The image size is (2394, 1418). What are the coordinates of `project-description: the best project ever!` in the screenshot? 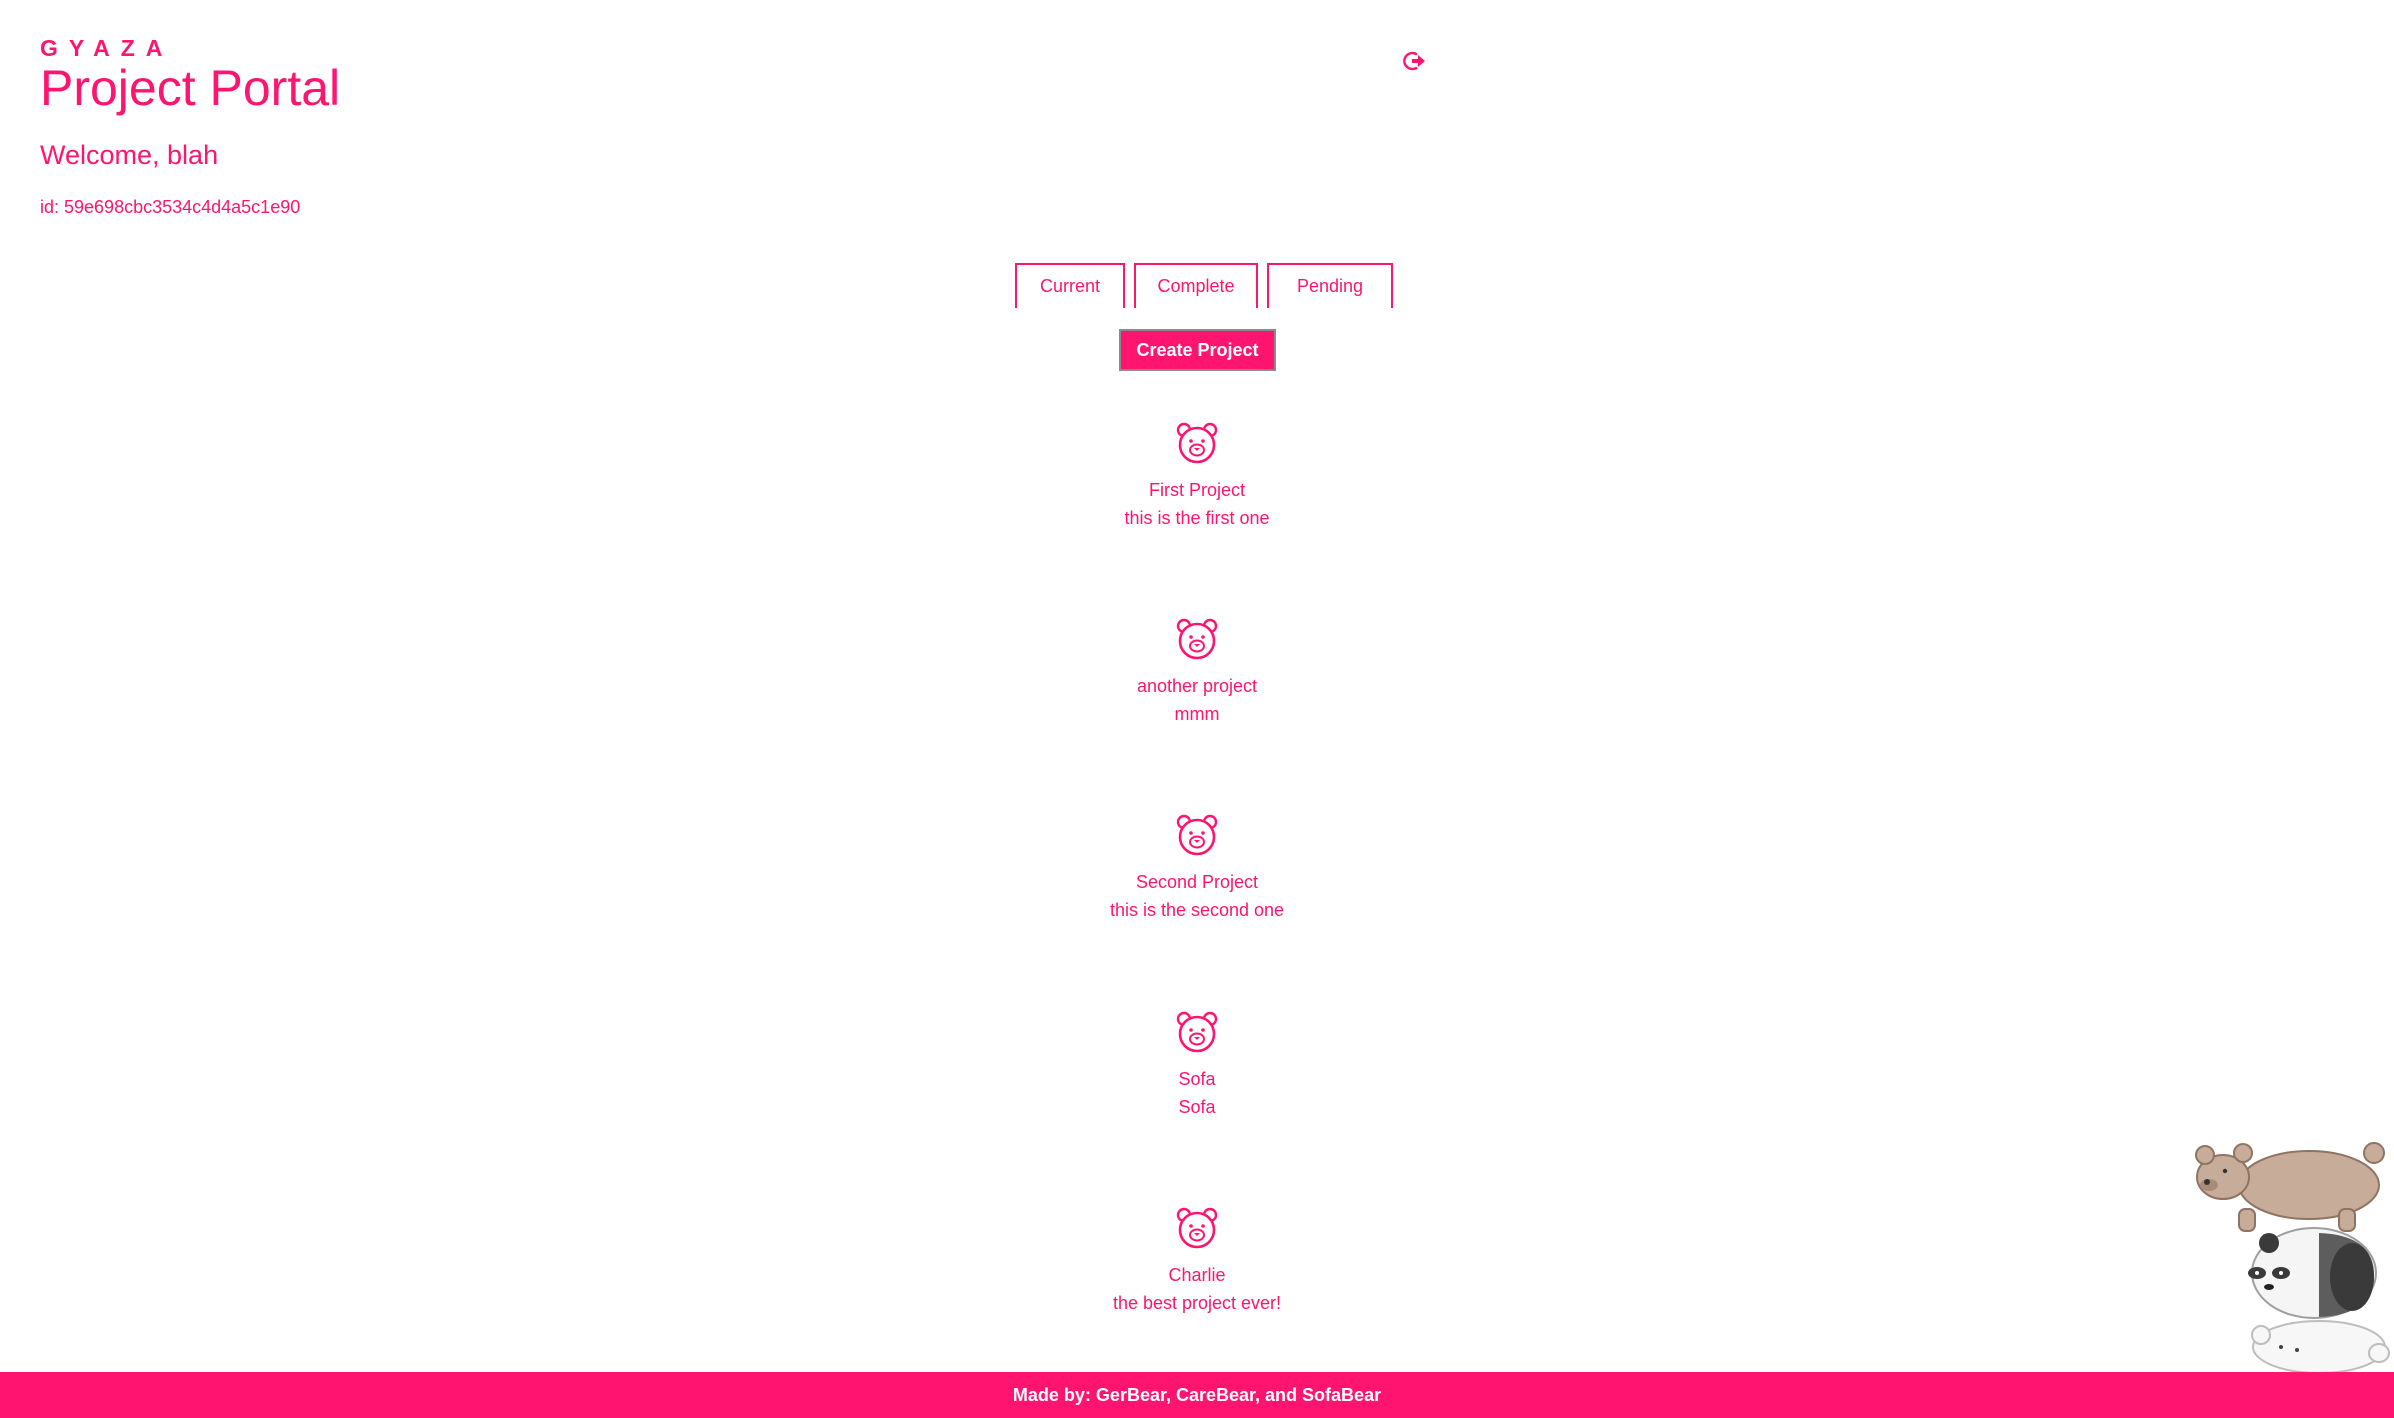 It's located at (1197, 1303).